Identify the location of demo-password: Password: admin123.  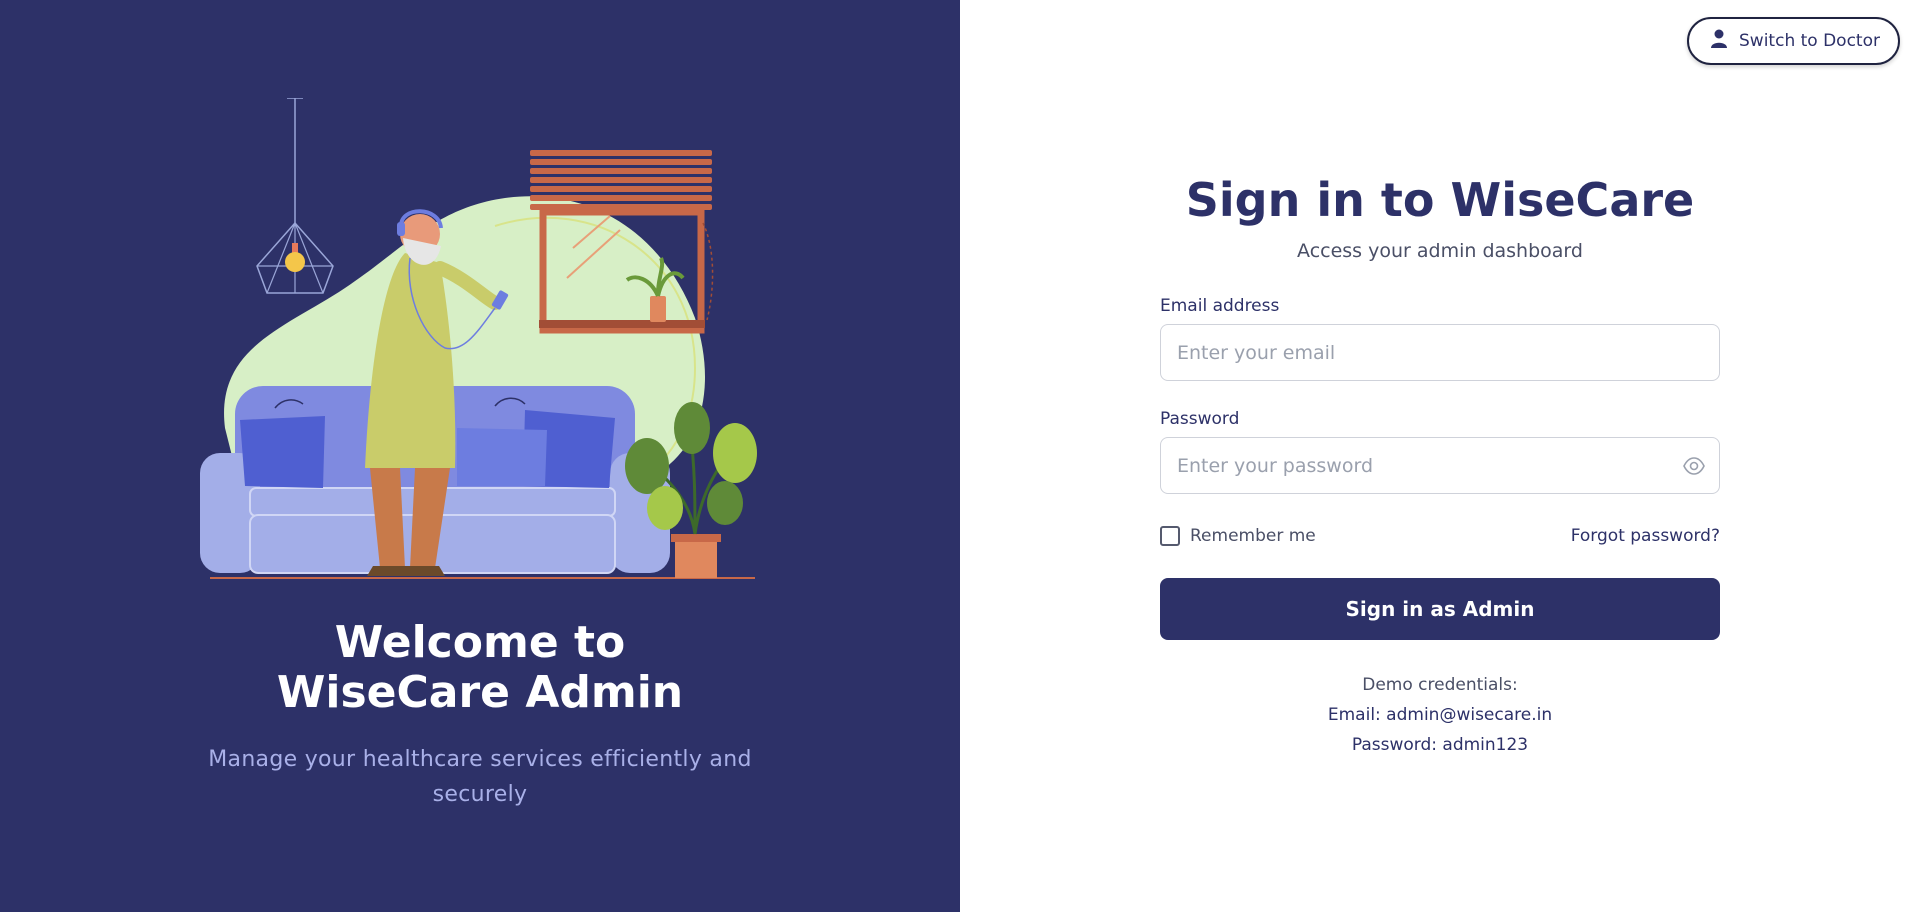
(1440, 745).